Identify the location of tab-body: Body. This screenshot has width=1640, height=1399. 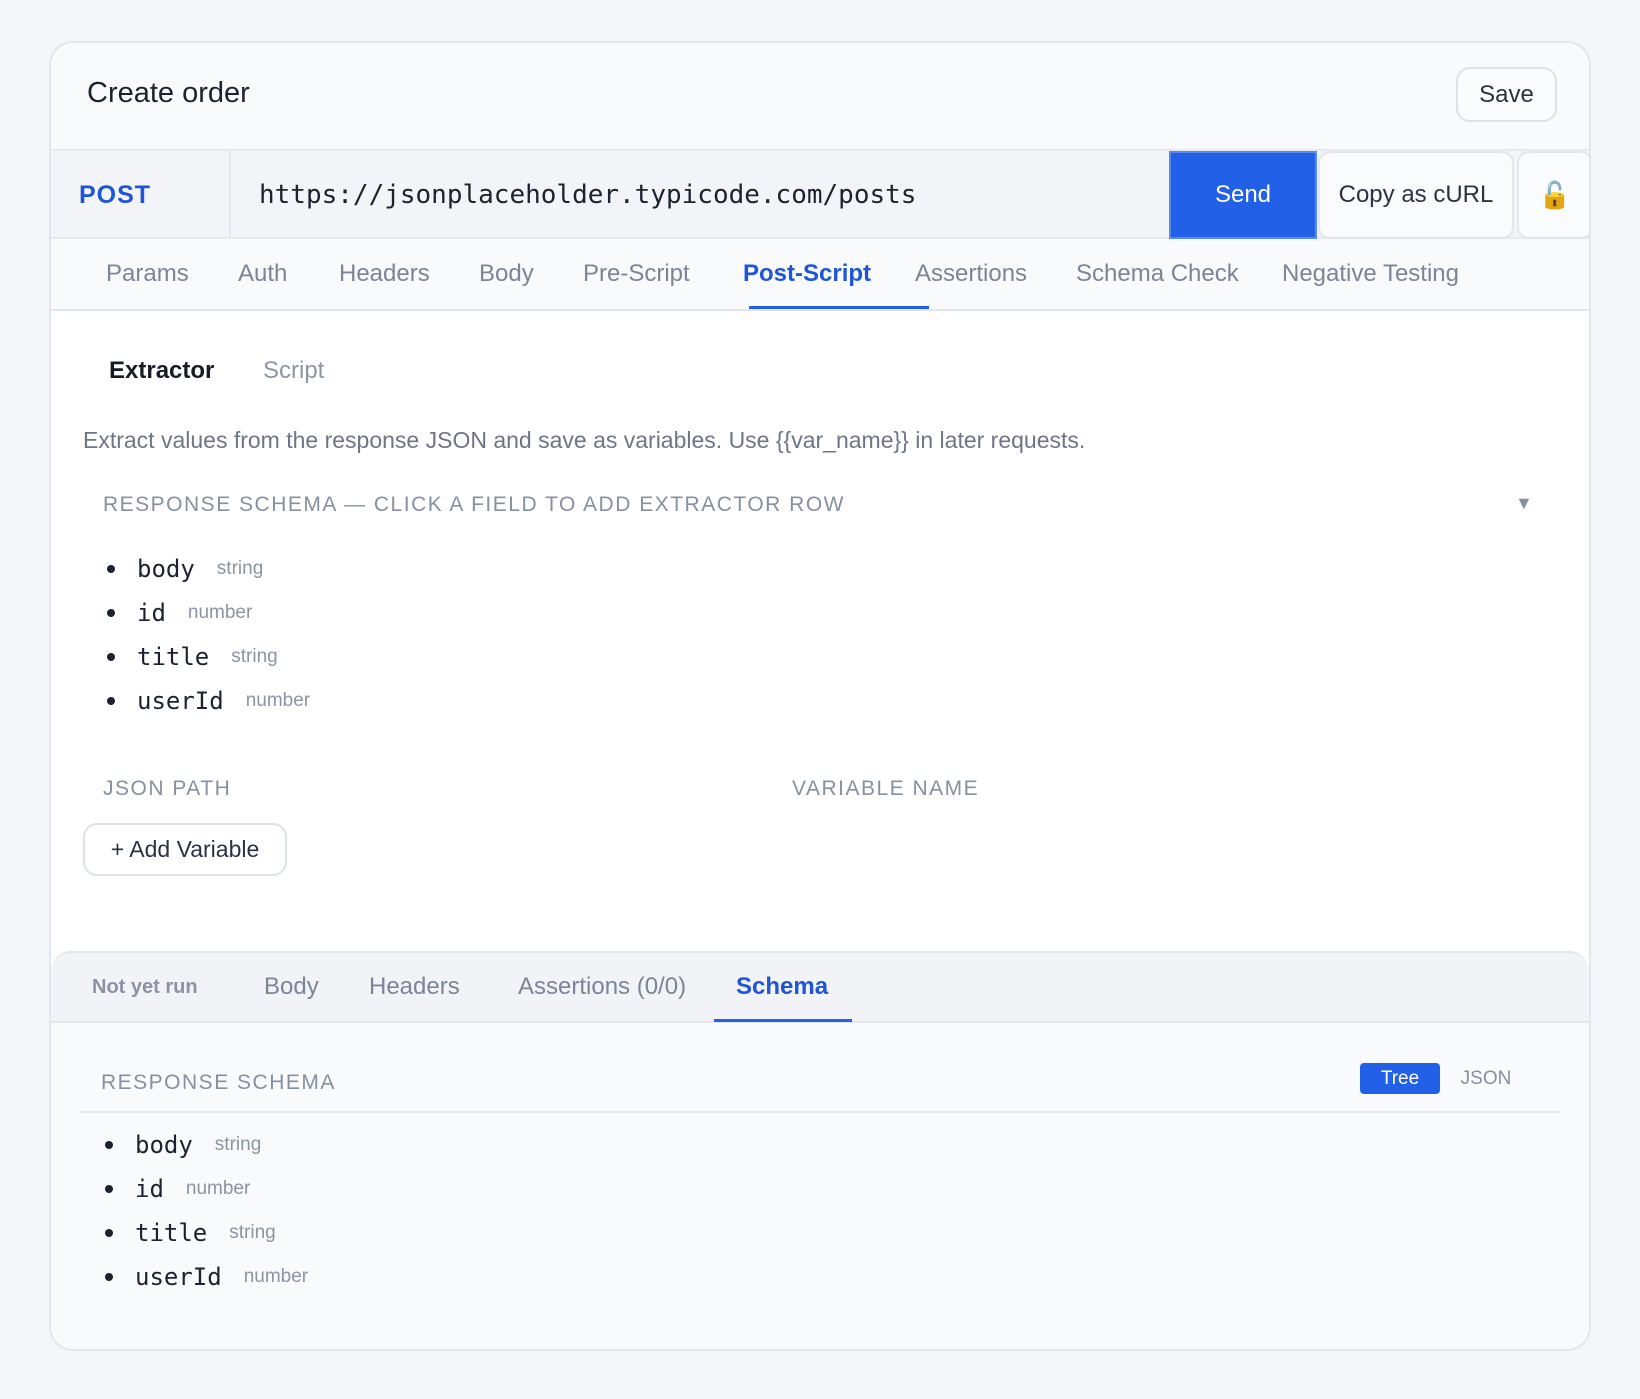
(506, 274).